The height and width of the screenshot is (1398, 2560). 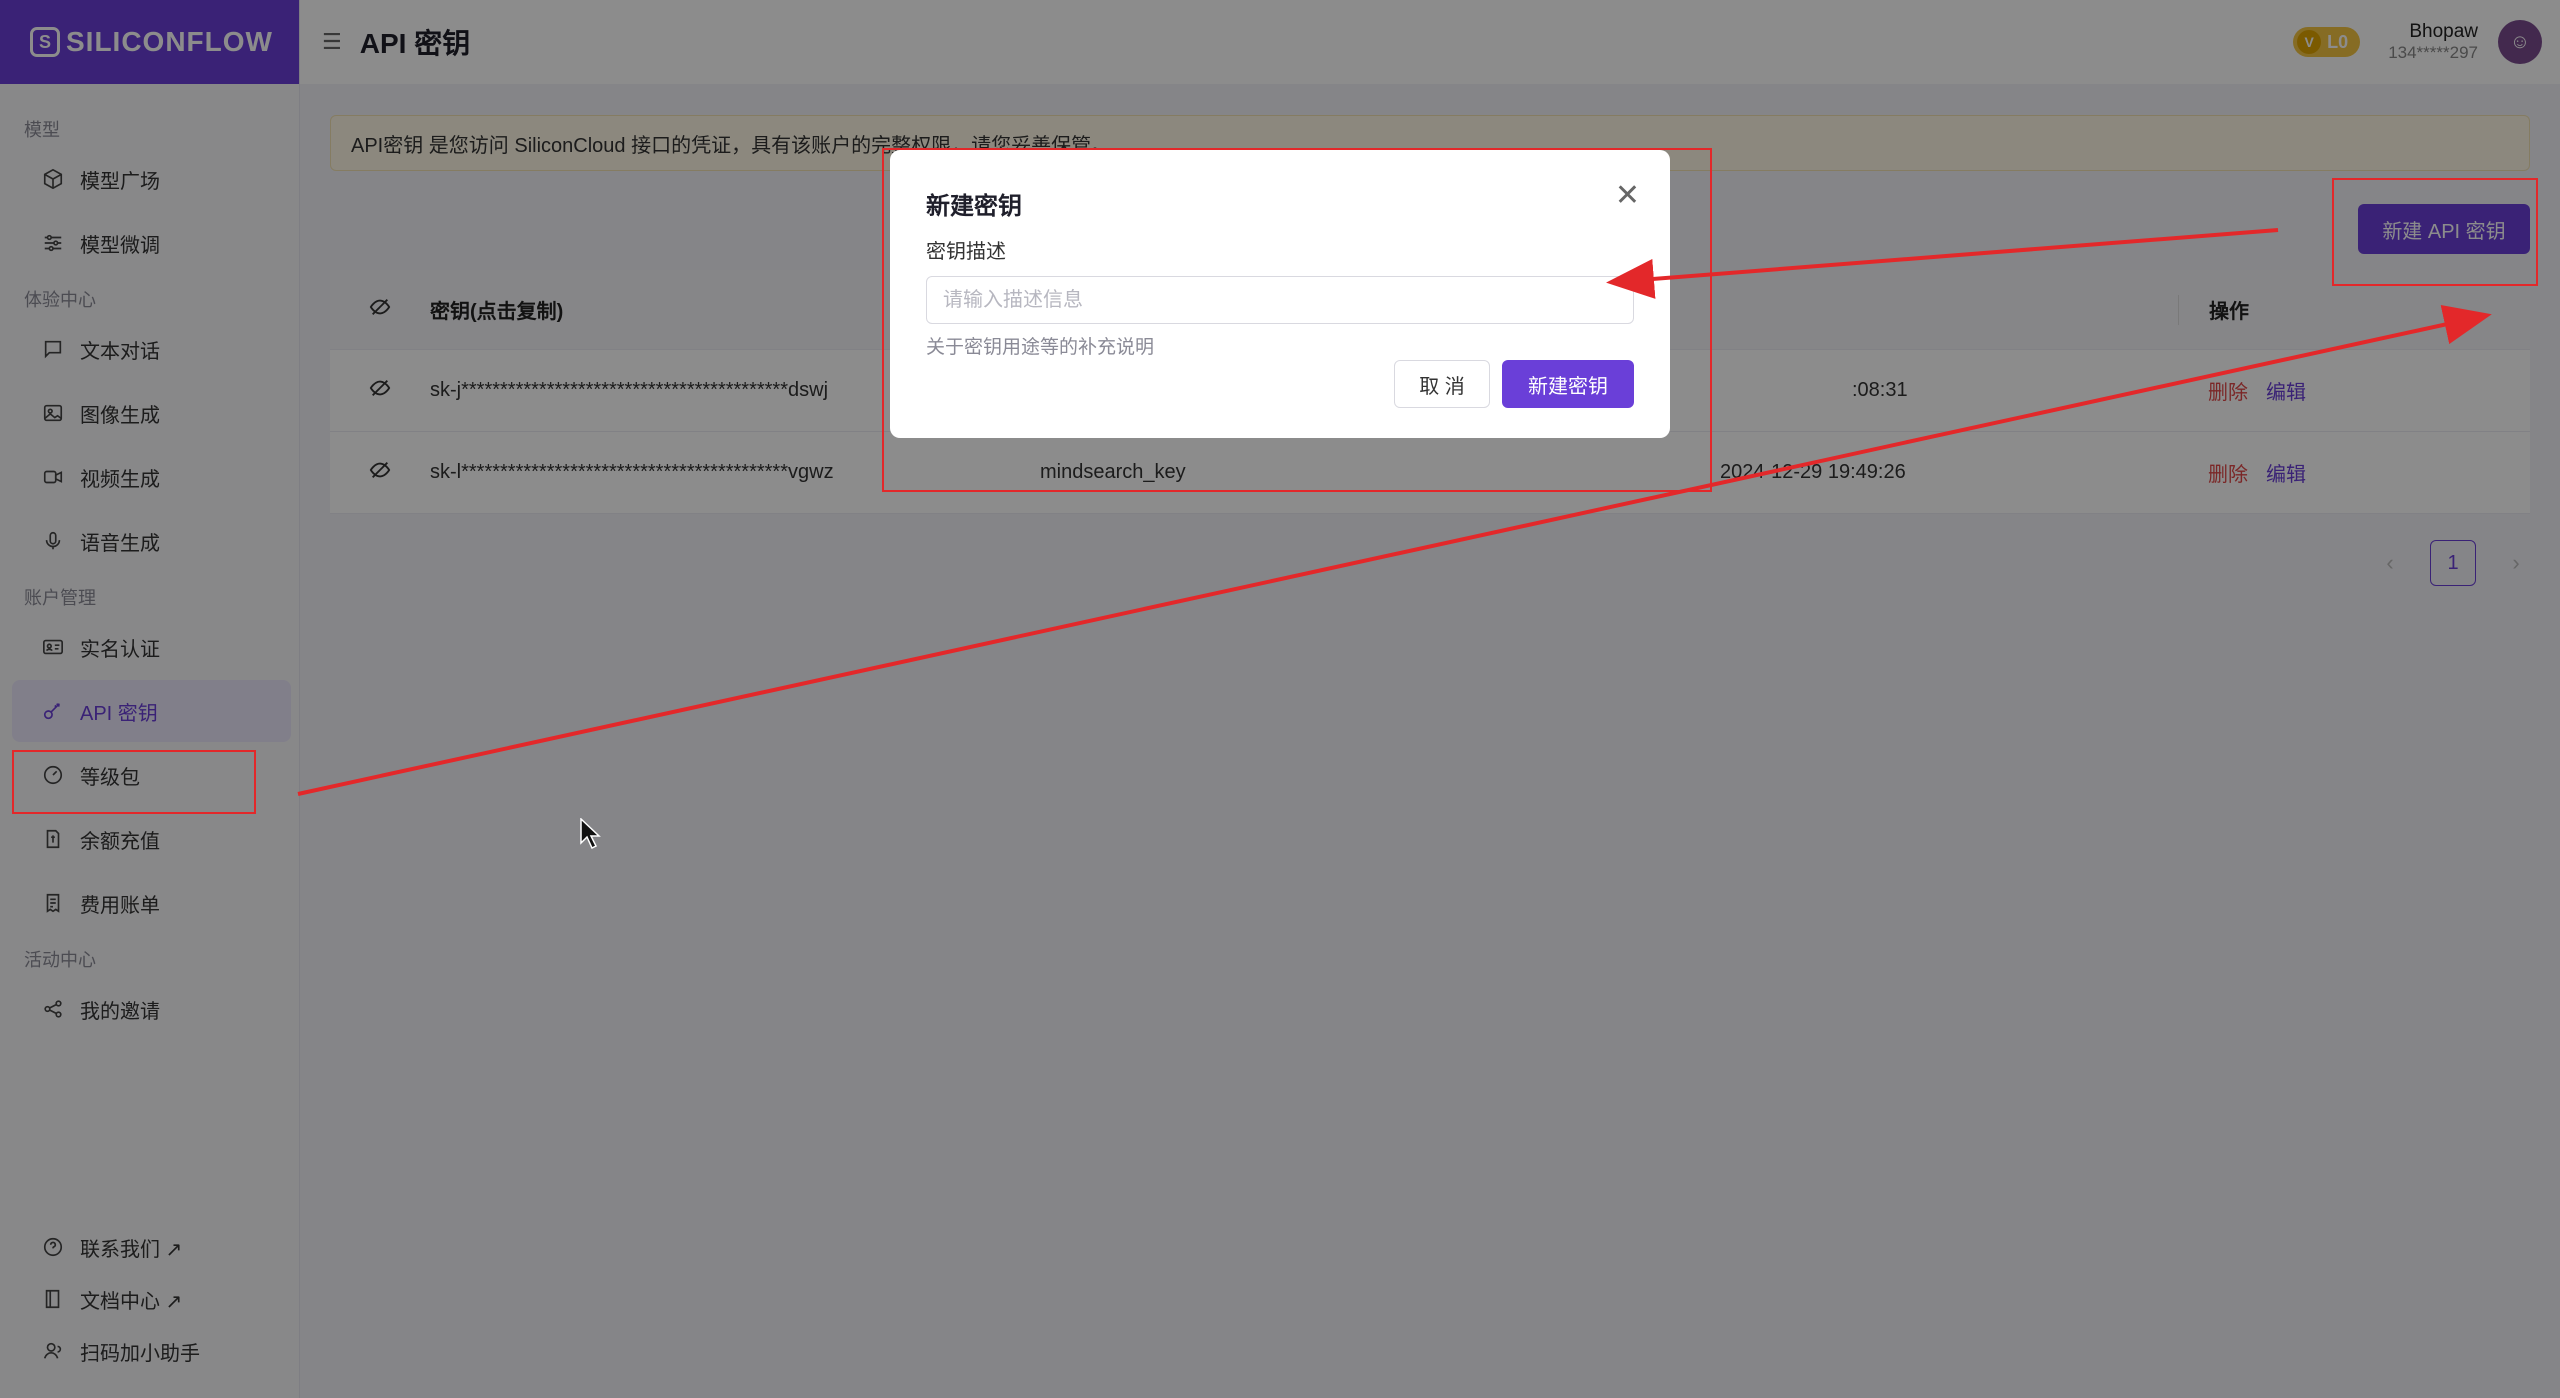 What do you see at coordinates (1297, 320) in the screenshot?
I see `annotation-box-modal` at bounding box center [1297, 320].